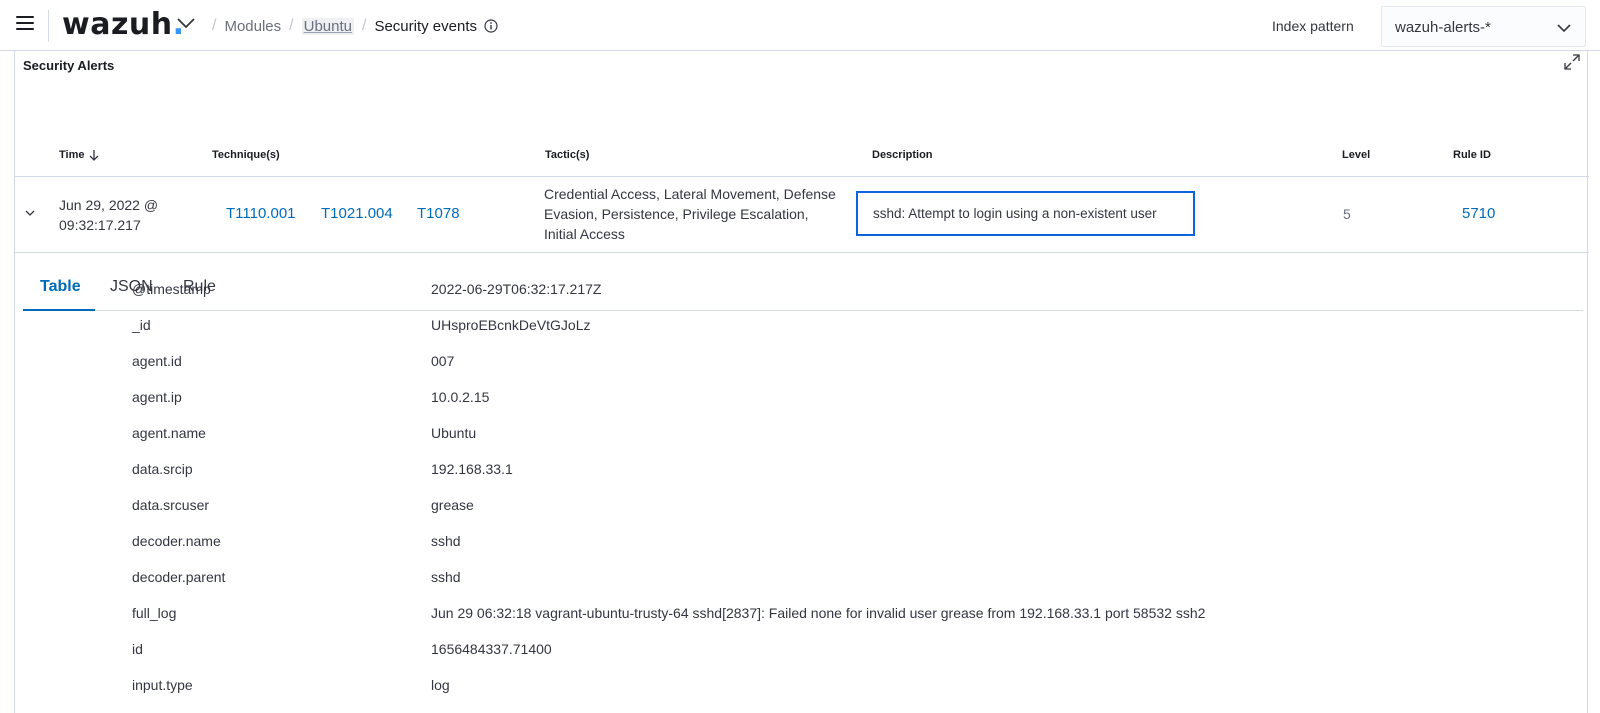  I want to click on table-row: @timestamp 2022-06-29T06:32:17.217Z, so click(802, 299).